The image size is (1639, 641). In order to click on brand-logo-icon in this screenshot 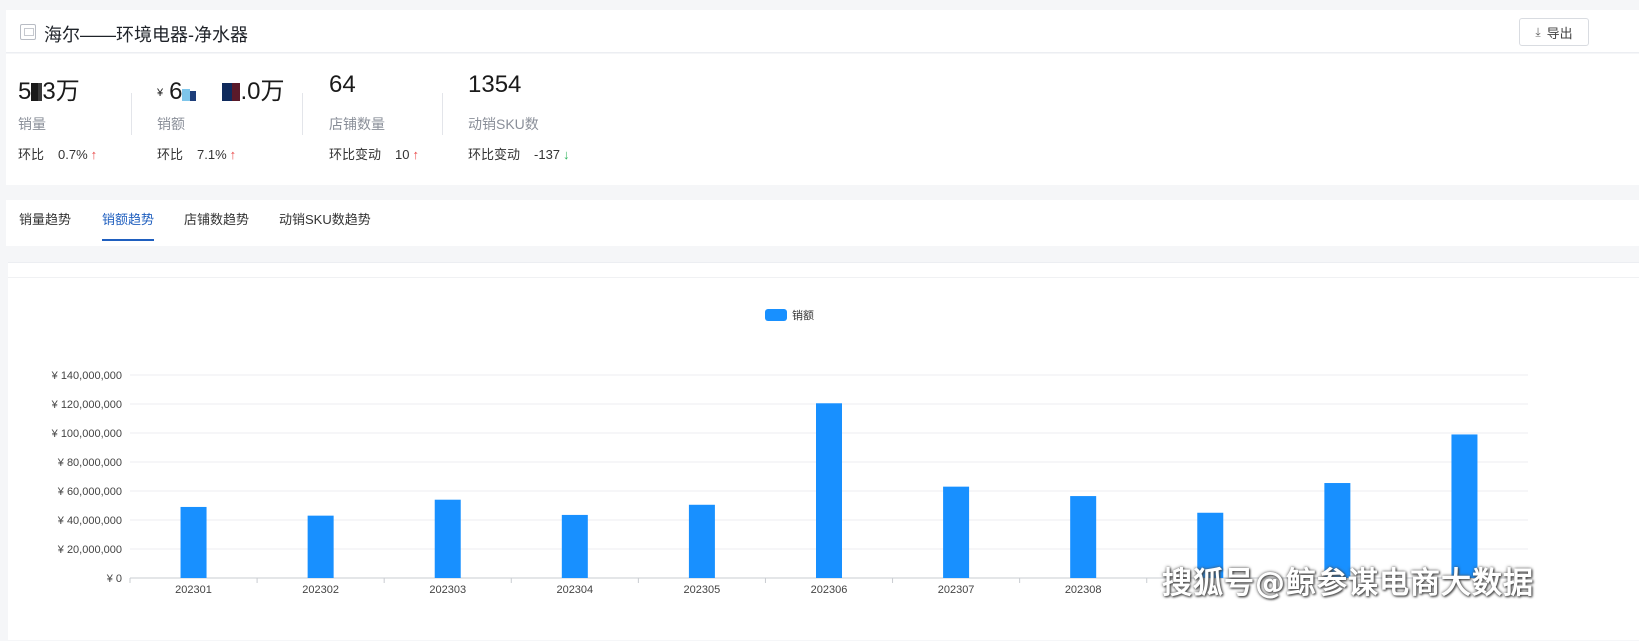, I will do `click(28, 32)`.